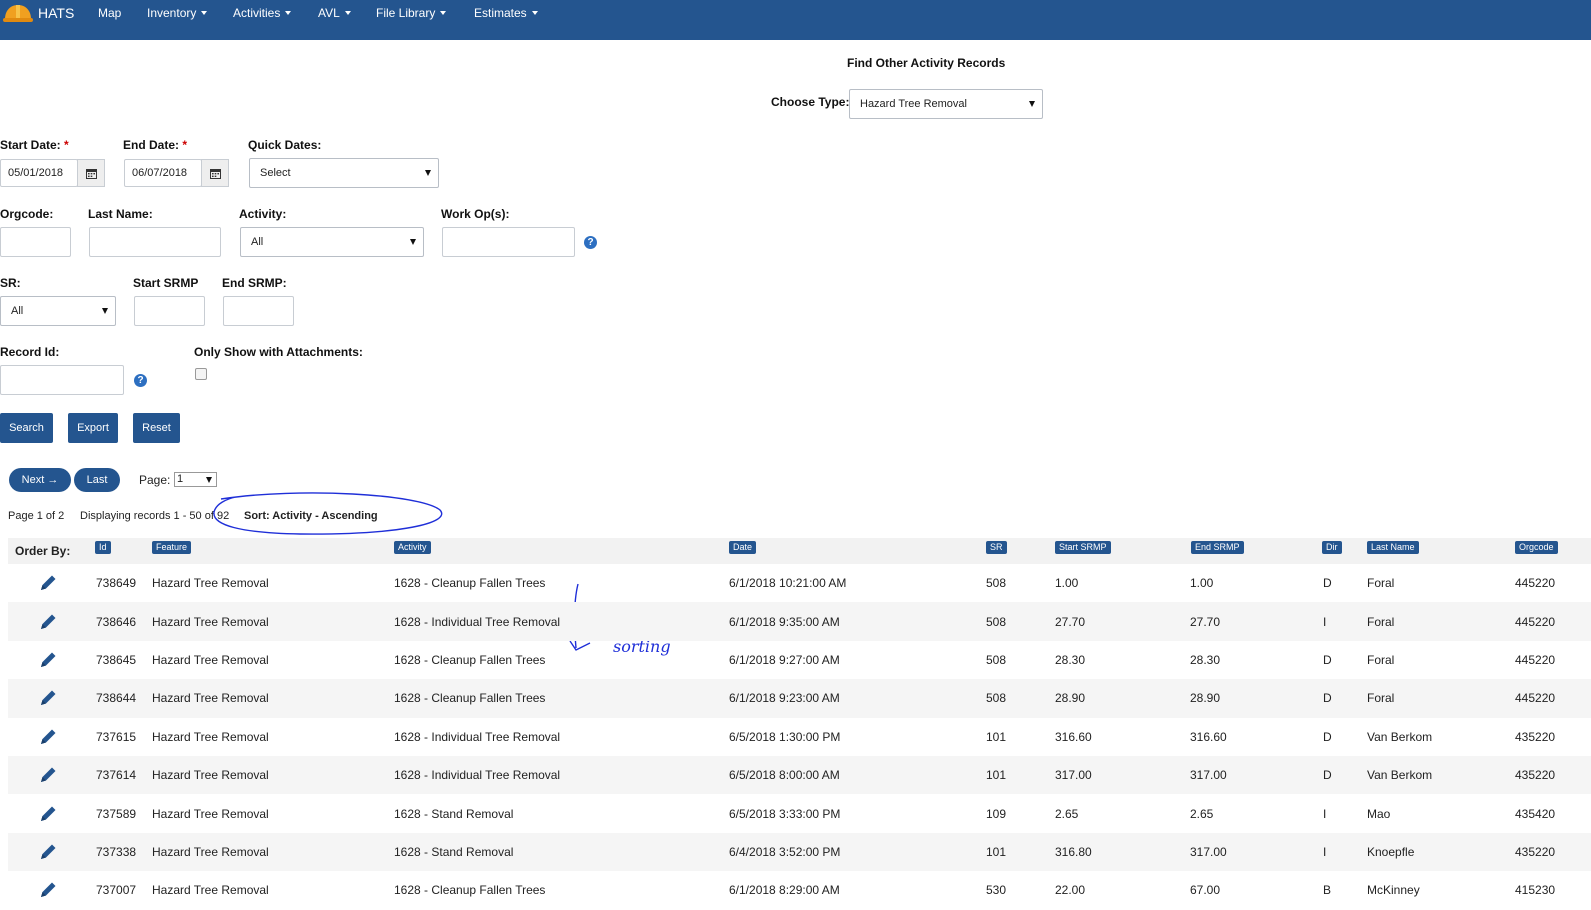 This screenshot has height=910, width=1591. Describe the element at coordinates (155, 145) in the screenshot. I see `end-date-label: End Date: *` at that location.